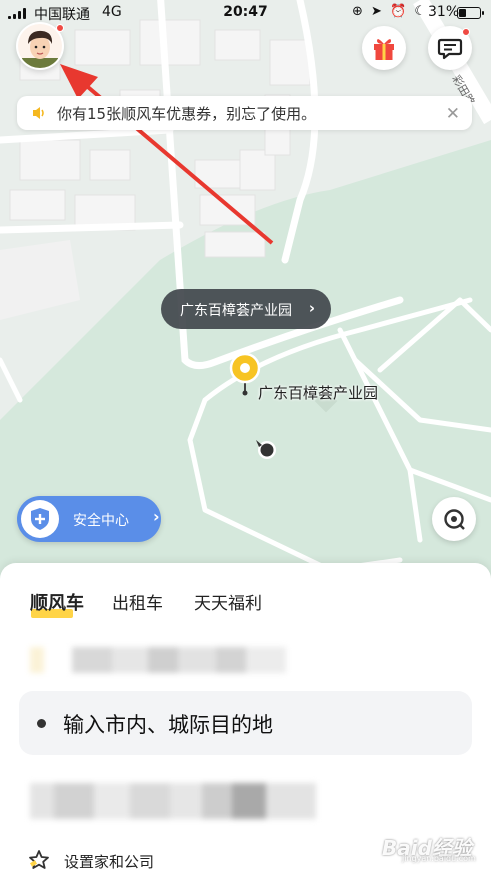 This screenshot has height=871, width=491. What do you see at coordinates (101, 521) in the screenshot?
I see `safety-center-label: 安全中心` at bounding box center [101, 521].